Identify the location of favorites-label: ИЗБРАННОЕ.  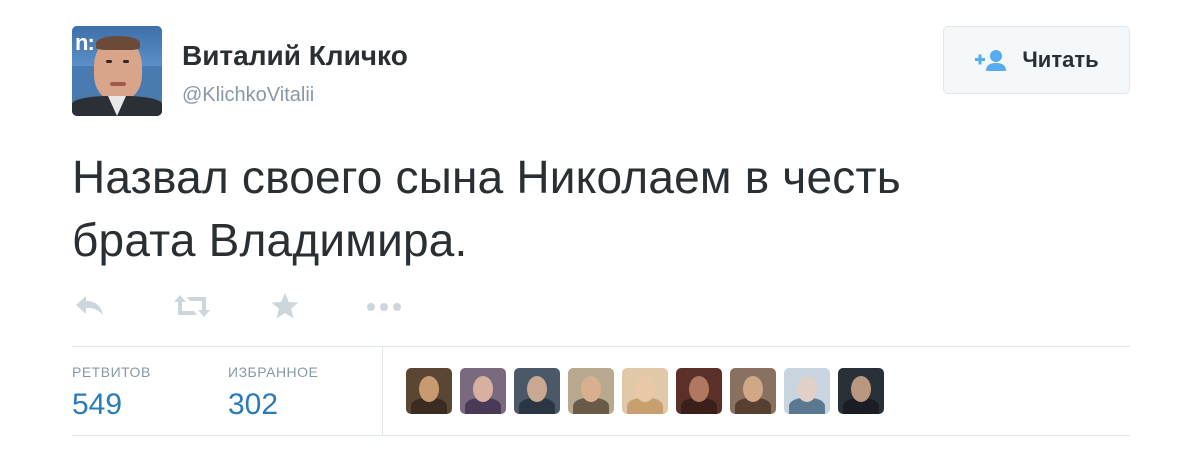
(273, 372).